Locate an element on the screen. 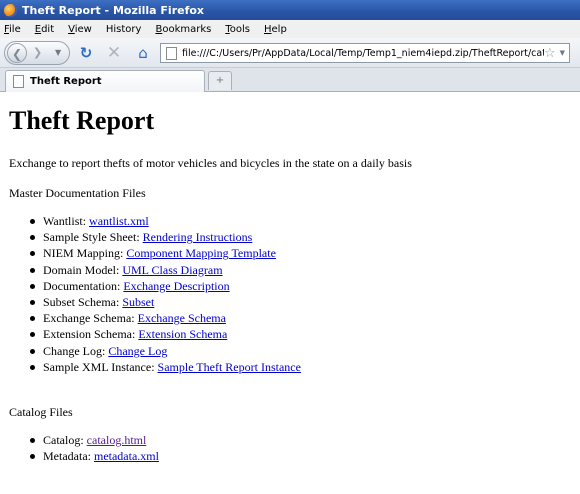 The image size is (580, 494). list-item: Exchange Schema is located at coordinates (165, 319).